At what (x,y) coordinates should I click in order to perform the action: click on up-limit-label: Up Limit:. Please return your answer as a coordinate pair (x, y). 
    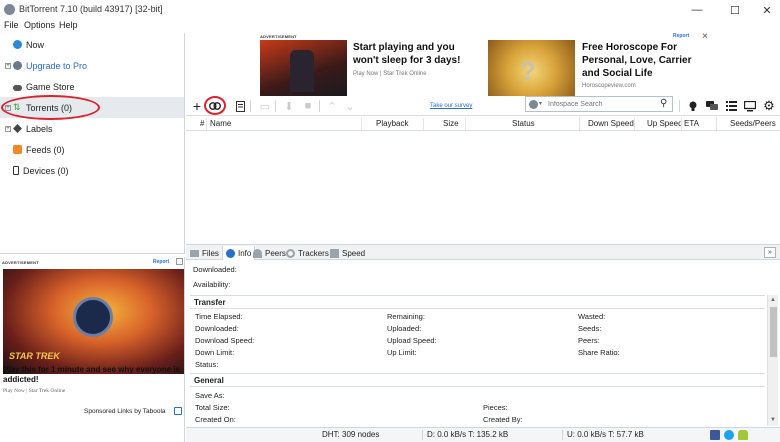
    Looking at the image, I should click on (402, 352).